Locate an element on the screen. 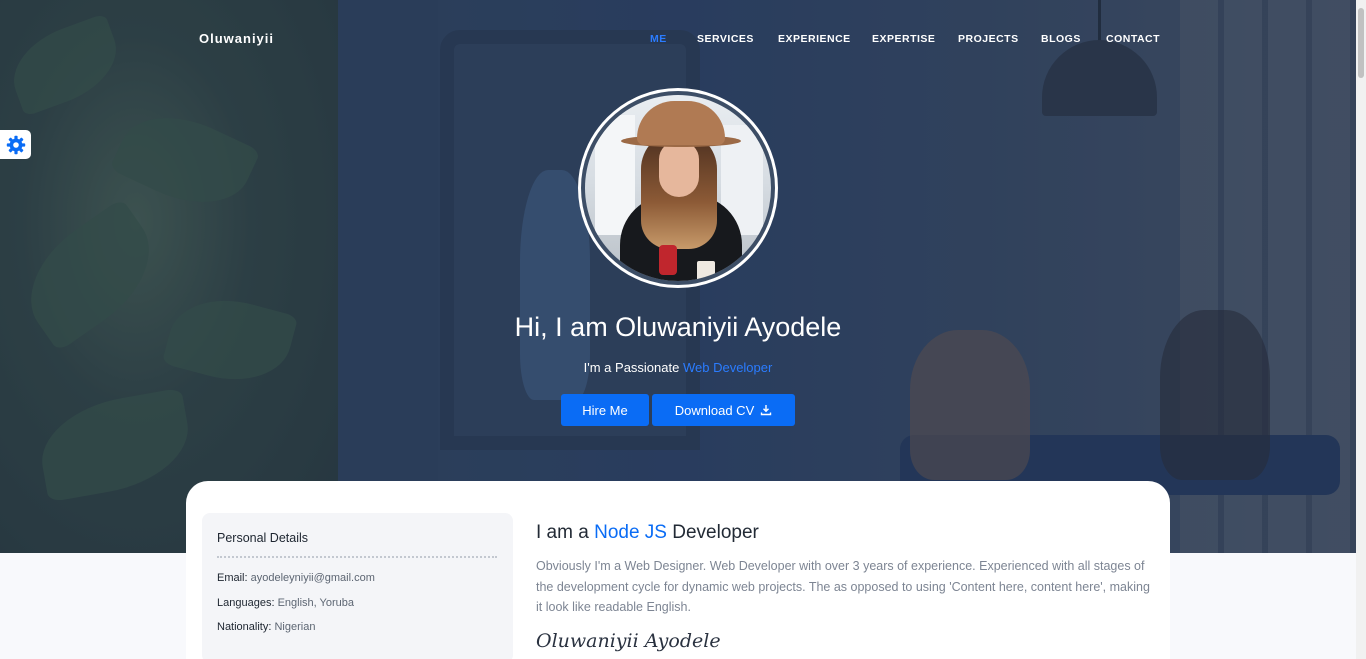 Image resolution: width=1366 pixels, height=659 pixels. heading-prefix: I am a is located at coordinates (562, 532).